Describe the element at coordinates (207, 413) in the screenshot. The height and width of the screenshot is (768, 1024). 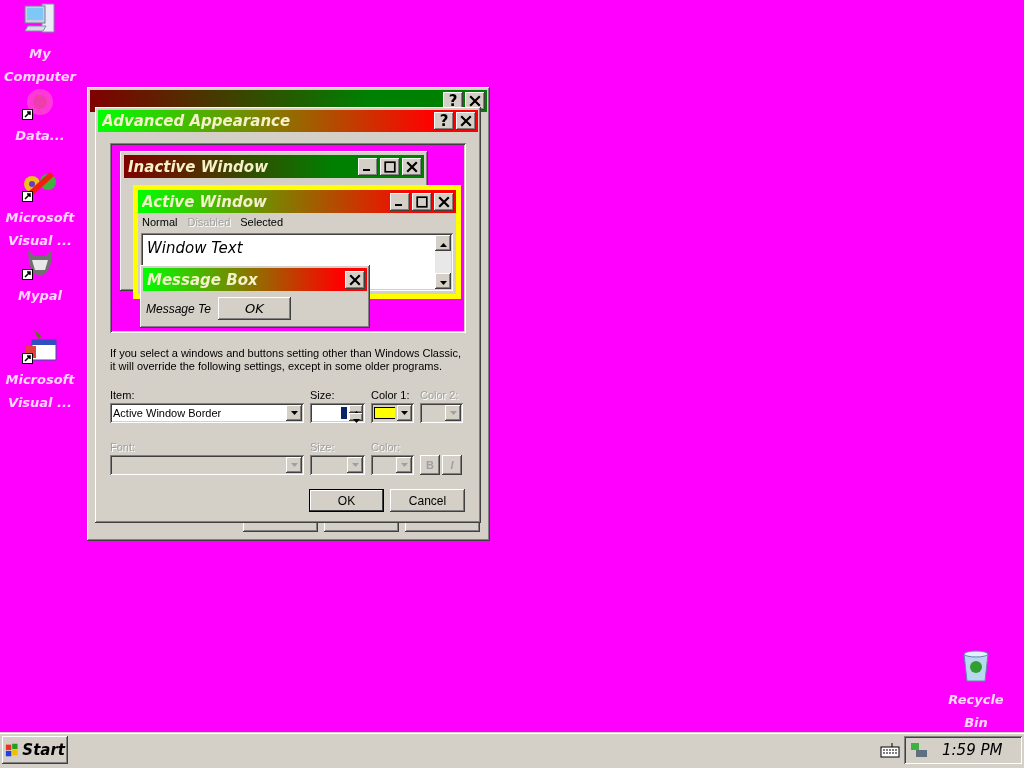
I see `item-dropdown: Active Window Border` at that location.